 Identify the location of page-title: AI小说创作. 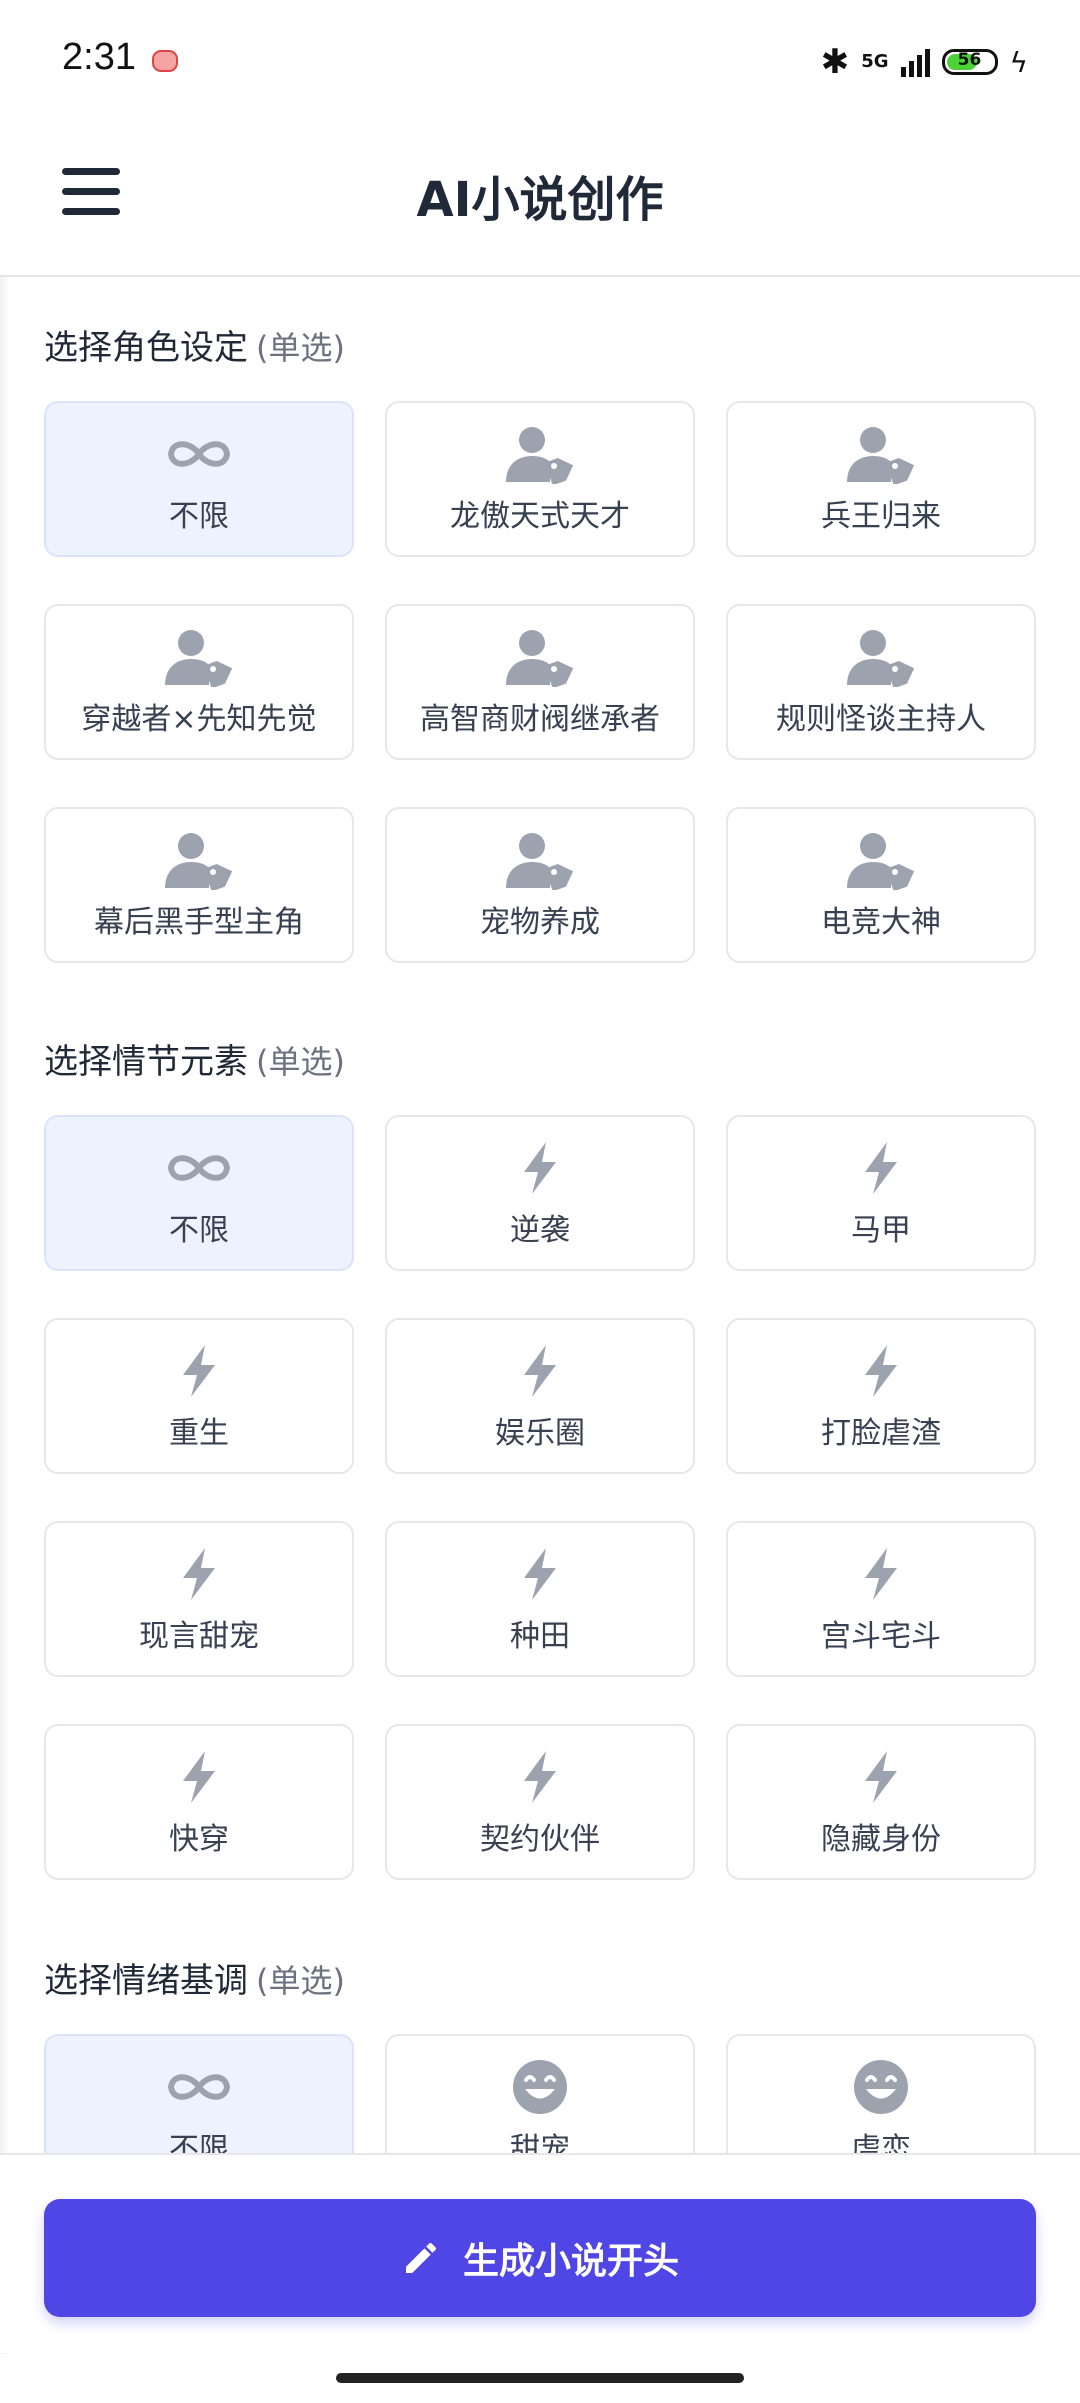
(540, 200).